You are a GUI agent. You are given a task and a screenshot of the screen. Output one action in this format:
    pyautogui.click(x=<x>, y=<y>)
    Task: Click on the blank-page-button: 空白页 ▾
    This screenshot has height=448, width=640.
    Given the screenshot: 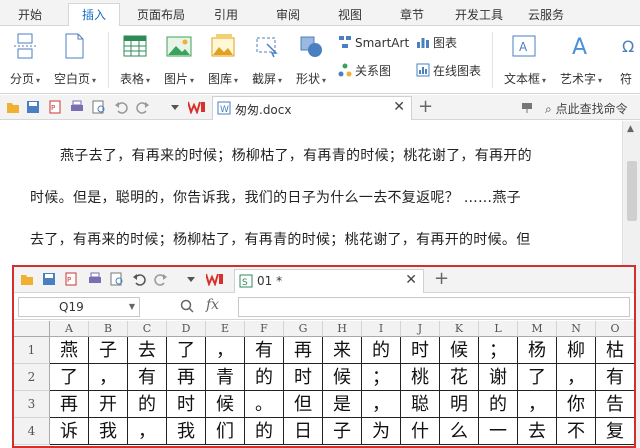 What is the action you would take?
    pyautogui.click(x=75, y=59)
    